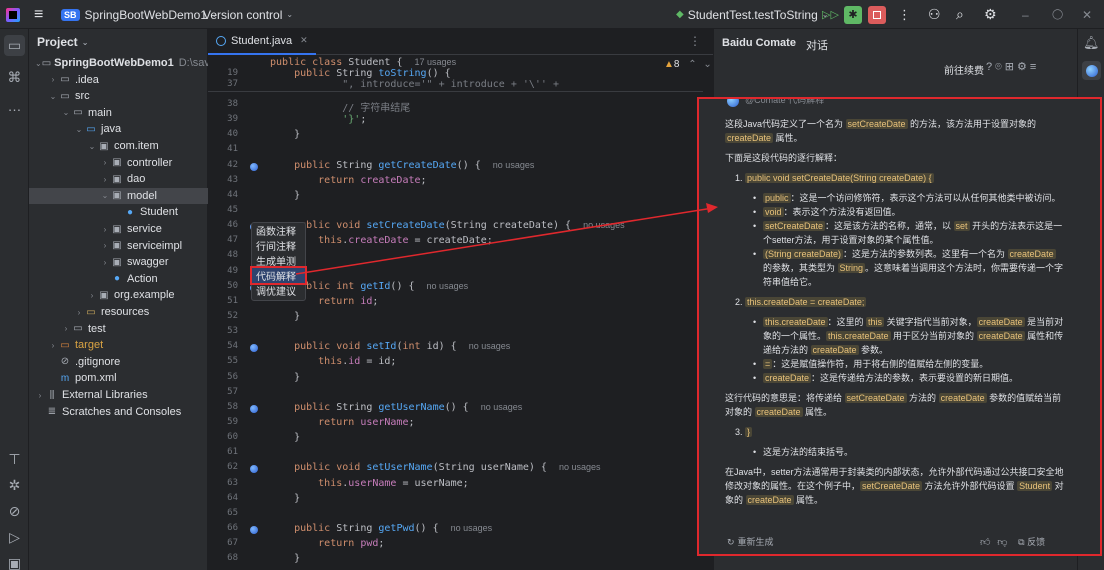 The width and height of the screenshot is (1104, 570). I want to click on warning-indicator: ▲8 ⌃ ⌄, so click(688, 64).